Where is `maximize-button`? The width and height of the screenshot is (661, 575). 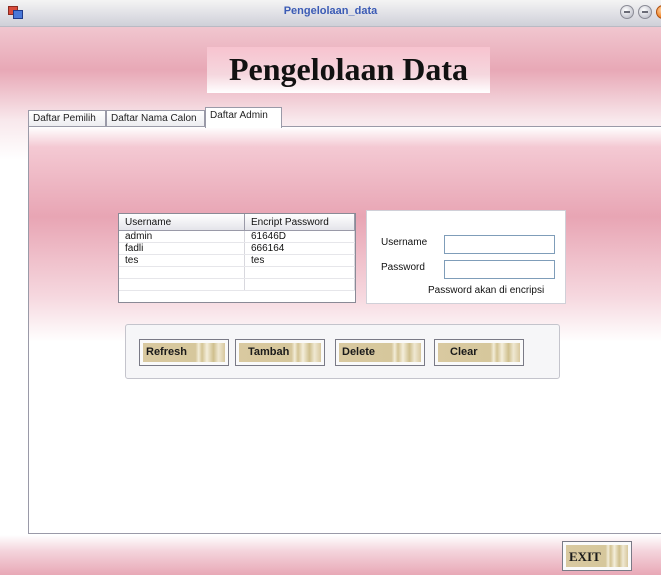 maximize-button is located at coordinates (645, 12).